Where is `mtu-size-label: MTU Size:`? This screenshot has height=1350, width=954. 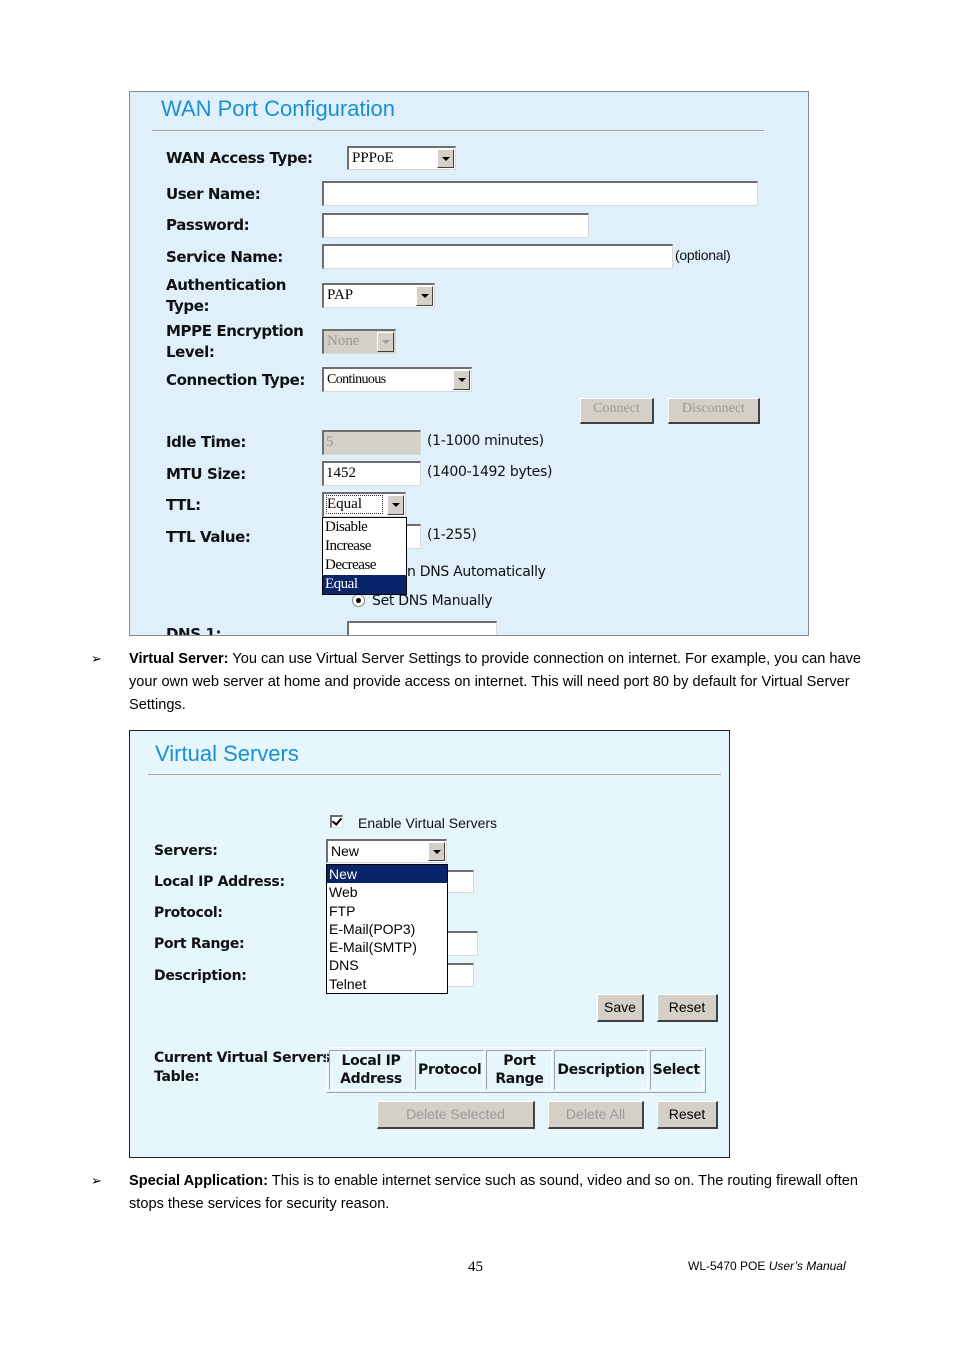 mtu-size-label: MTU Size: is located at coordinates (206, 474).